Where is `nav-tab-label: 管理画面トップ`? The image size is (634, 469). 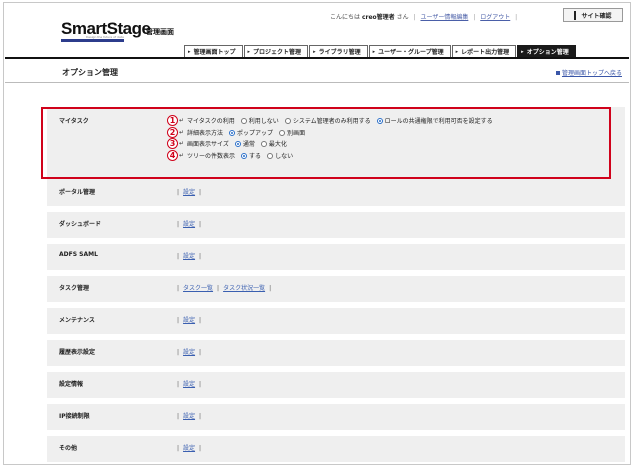 nav-tab-label: 管理画面トップ is located at coordinates (214, 52).